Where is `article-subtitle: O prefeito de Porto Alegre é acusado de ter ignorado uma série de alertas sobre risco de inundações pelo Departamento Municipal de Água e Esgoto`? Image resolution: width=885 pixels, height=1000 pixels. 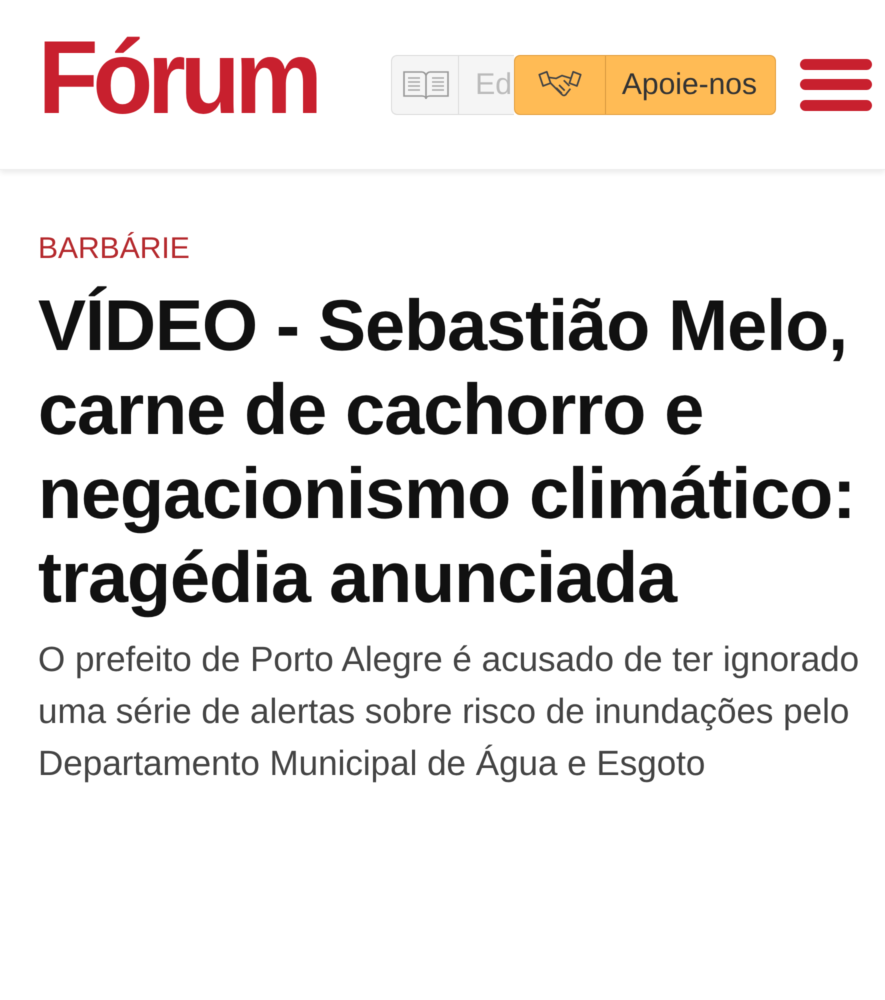 article-subtitle: O prefeito de Porto Alegre é acusado de ter ignorado uma série de alertas sobre risco de inundações pelo Departamento Municipal de Água e Esgoto is located at coordinates (449, 712).